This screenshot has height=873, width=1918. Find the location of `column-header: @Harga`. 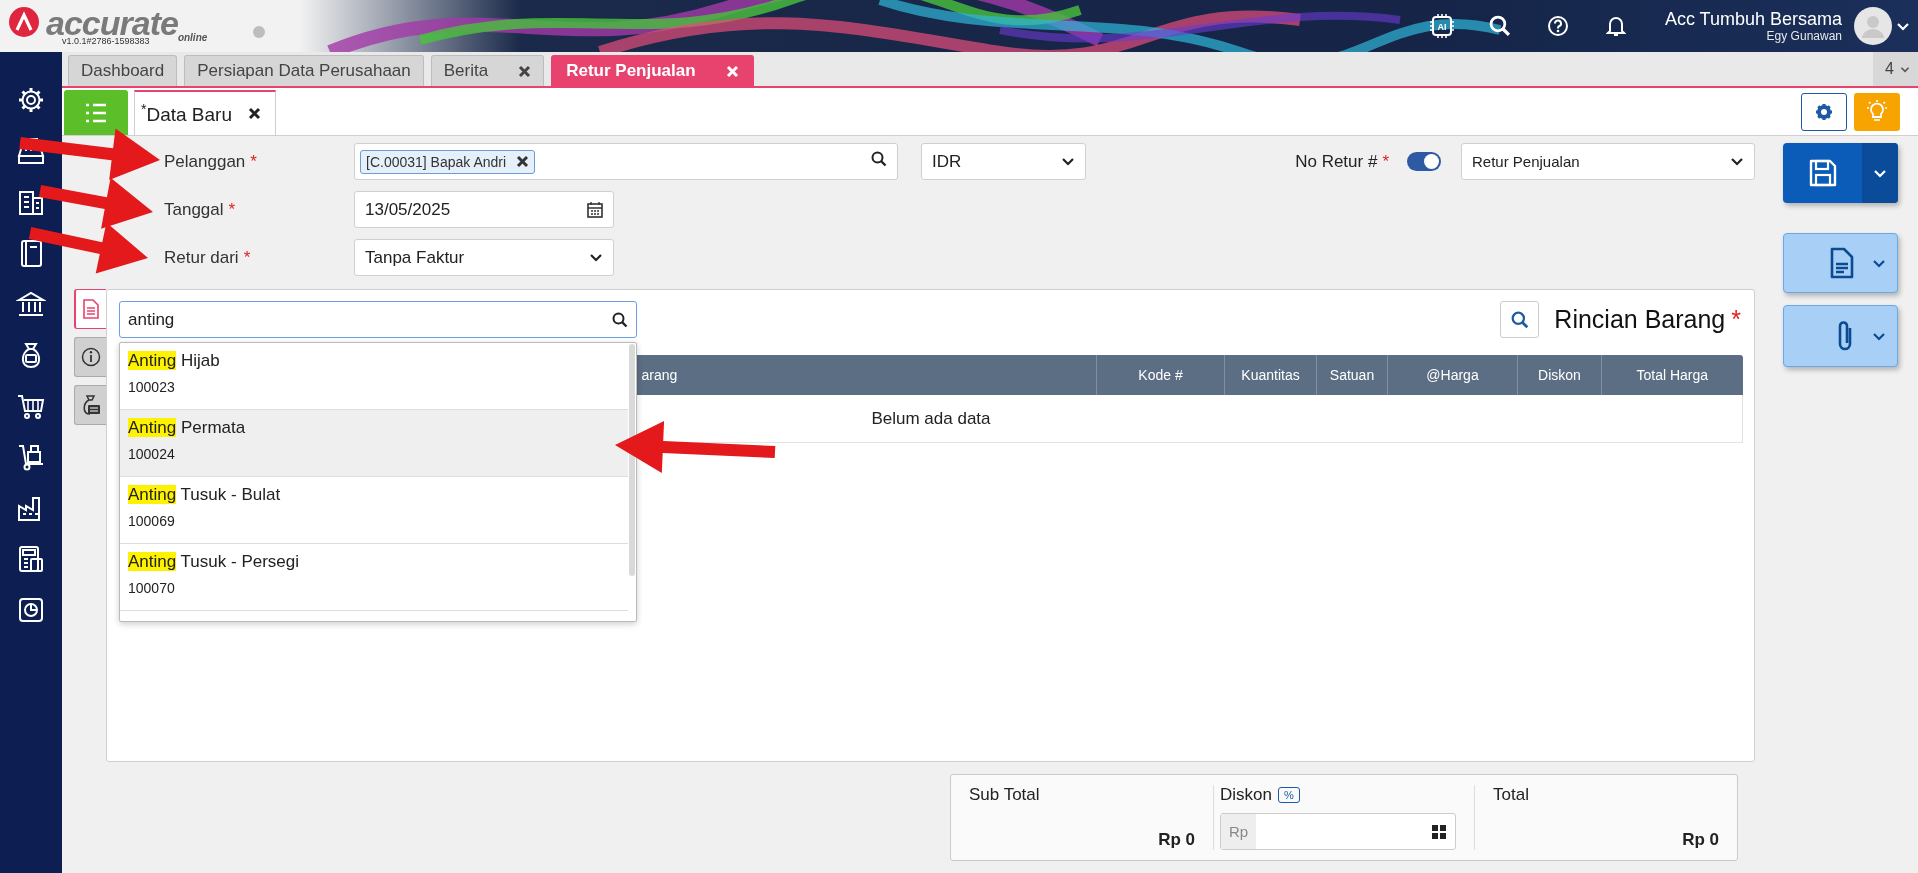

column-header: @Harga is located at coordinates (1452, 375).